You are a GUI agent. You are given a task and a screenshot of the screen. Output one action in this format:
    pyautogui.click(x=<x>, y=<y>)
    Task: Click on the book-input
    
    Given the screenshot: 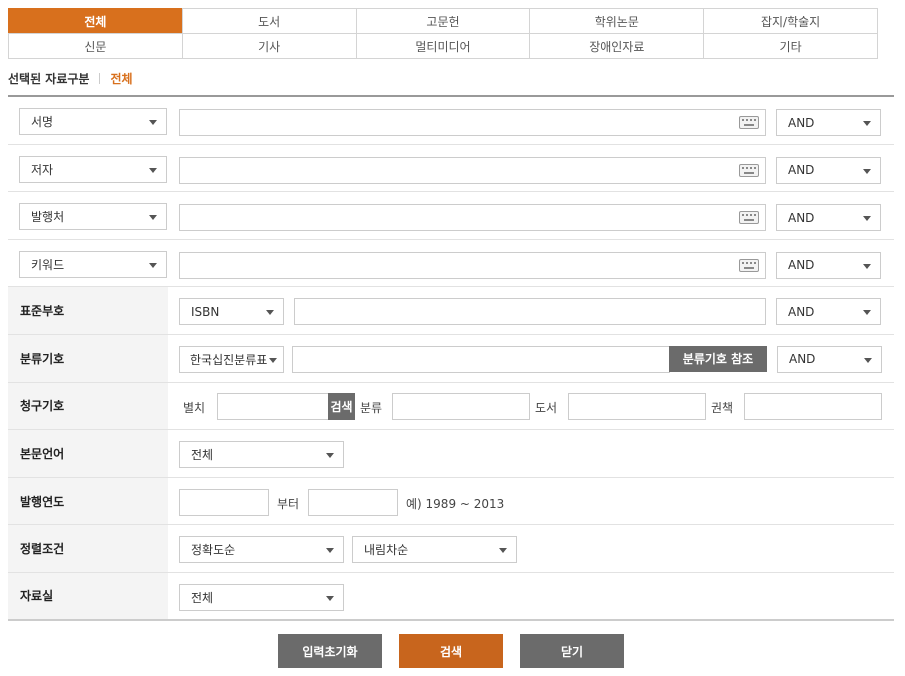 What is the action you would take?
    pyautogui.click(x=637, y=406)
    